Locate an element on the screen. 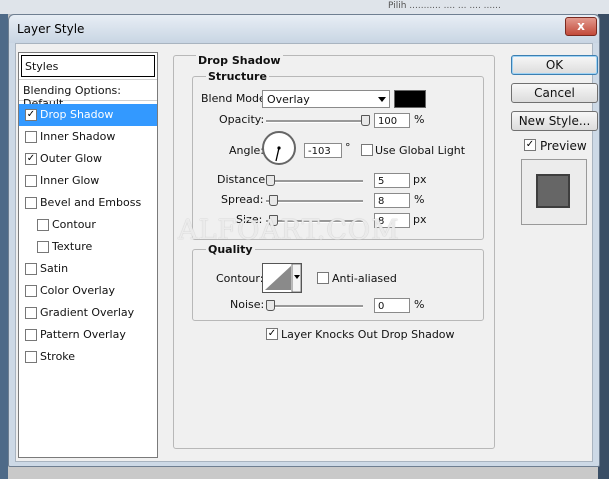  style-item-bevel-and-emboss: Bevel and Emboss is located at coordinates (88, 203).